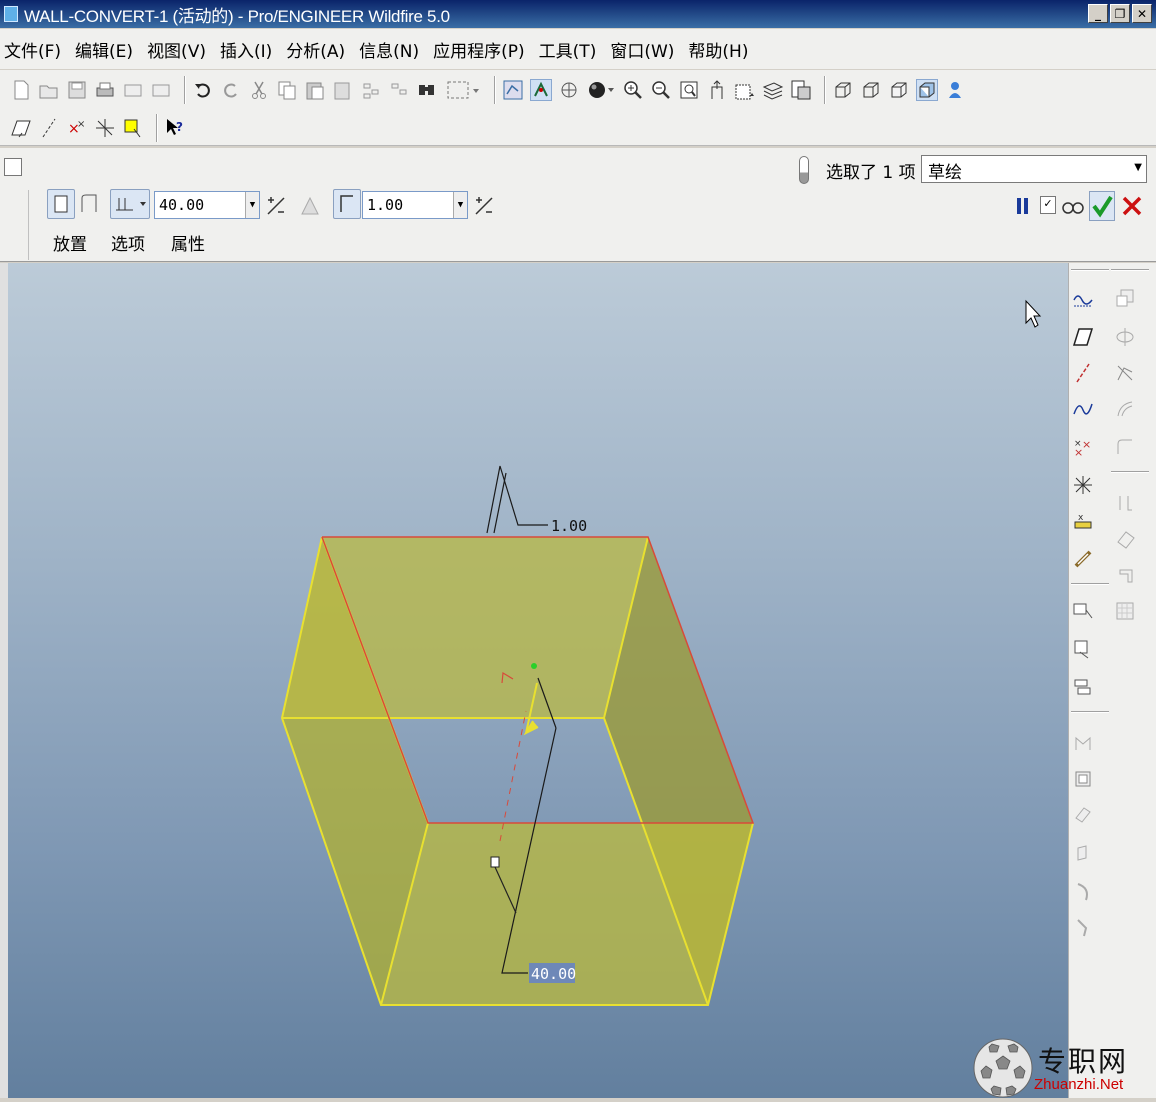 The height and width of the screenshot is (1102, 1156). I want to click on menu-analysis: 分析(A), so click(315, 49).